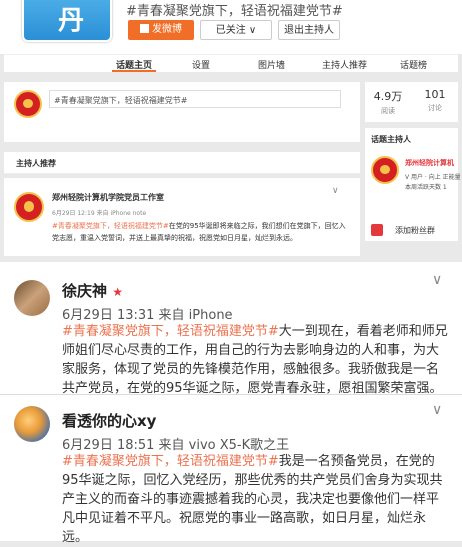 Image resolution: width=462 pixels, height=547 pixels. What do you see at coordinates (28, 104) in the screenshot?
I see `party-emblem-avatar` at bounding box center [28, 104].